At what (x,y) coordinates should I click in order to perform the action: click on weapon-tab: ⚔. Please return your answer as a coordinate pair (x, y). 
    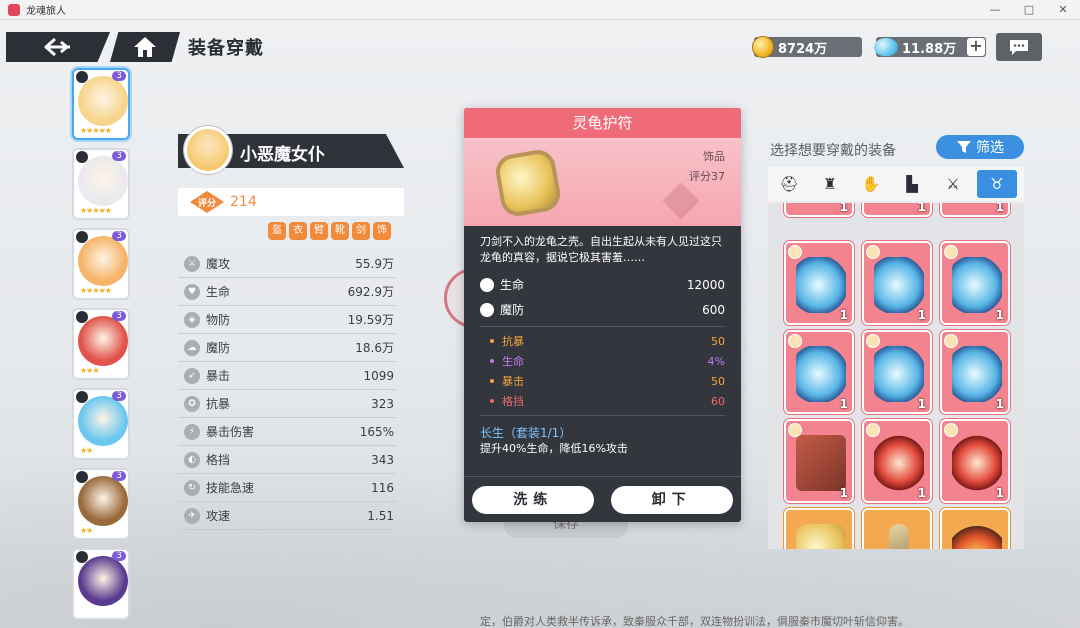
    Looking at the image, I should click on (953, 184).